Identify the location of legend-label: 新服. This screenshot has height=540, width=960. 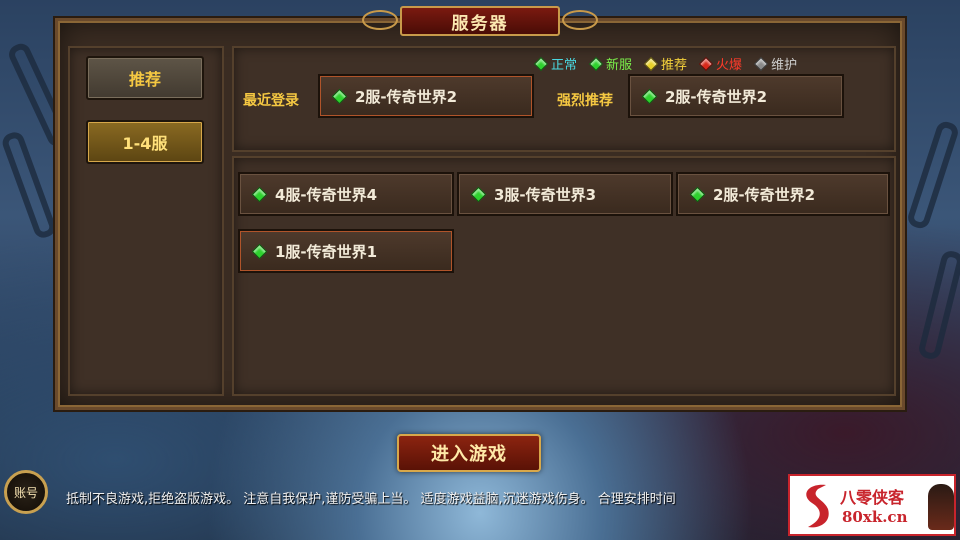
(619, 65).